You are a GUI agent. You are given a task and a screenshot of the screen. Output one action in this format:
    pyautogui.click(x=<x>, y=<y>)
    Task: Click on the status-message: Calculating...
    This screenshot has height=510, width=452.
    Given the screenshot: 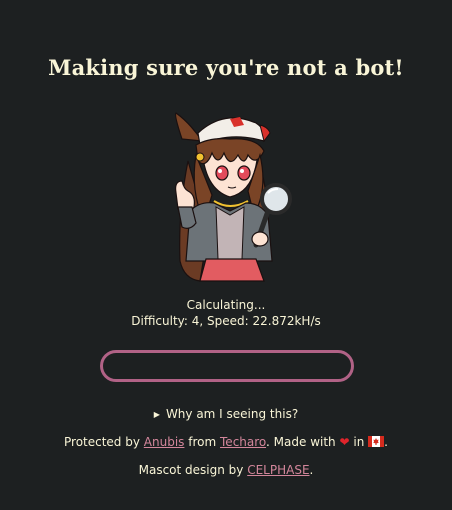 What is the action you would take?
    pyautogui.click(x=226, y=305)
    